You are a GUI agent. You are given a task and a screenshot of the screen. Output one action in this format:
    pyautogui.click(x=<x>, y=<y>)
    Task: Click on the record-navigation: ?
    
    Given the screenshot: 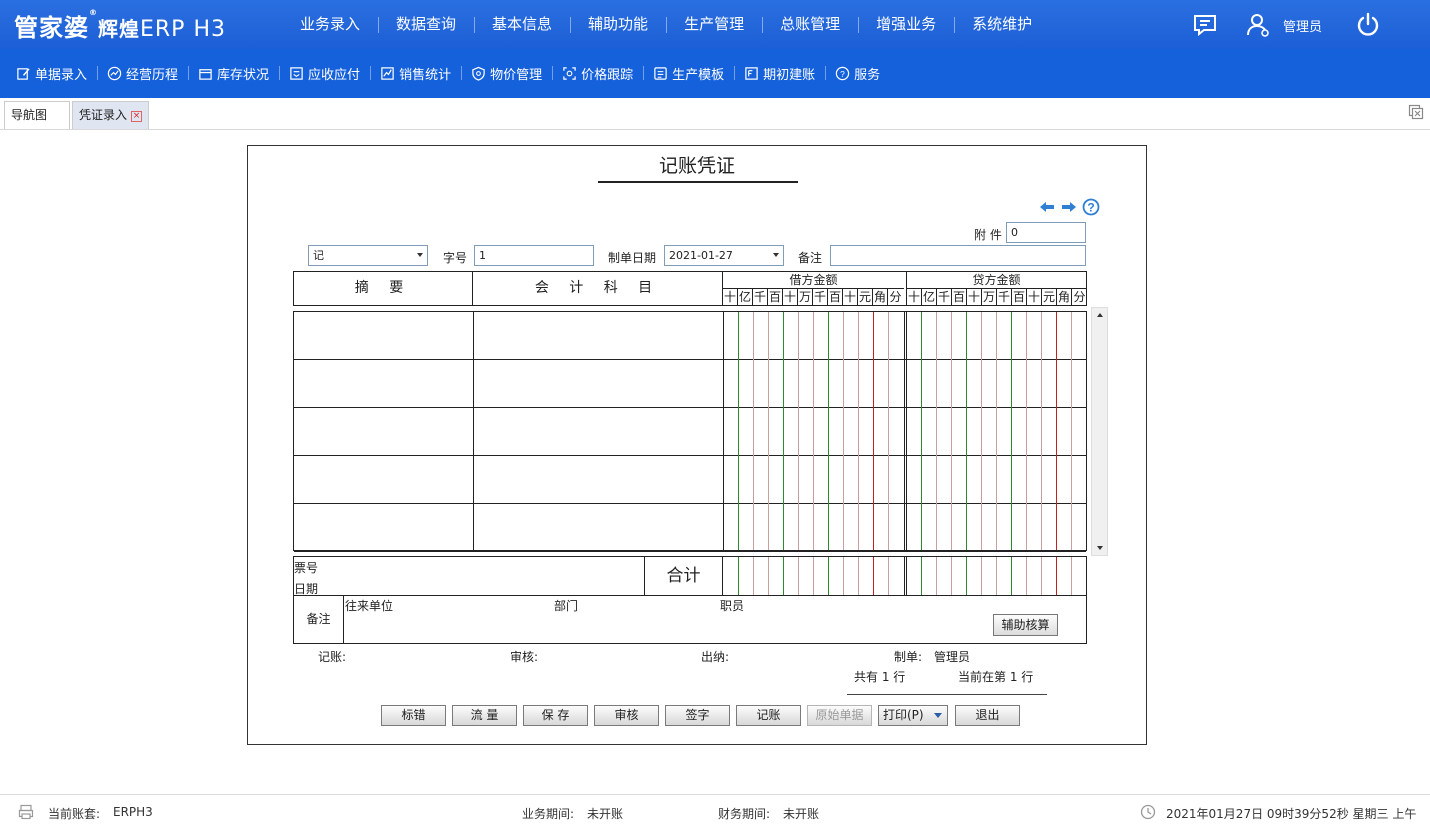 What is the action you would take?
    pyautogui.click(x=1069, y=207)
    